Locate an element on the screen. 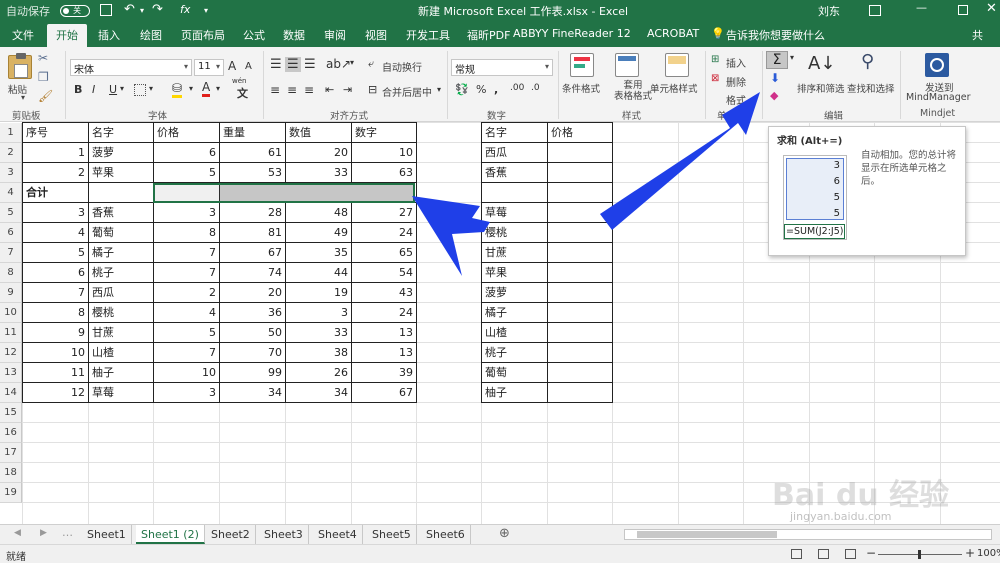 The image size is (1000, 563). table-cell: 67 is located at coordinates (384, 392).